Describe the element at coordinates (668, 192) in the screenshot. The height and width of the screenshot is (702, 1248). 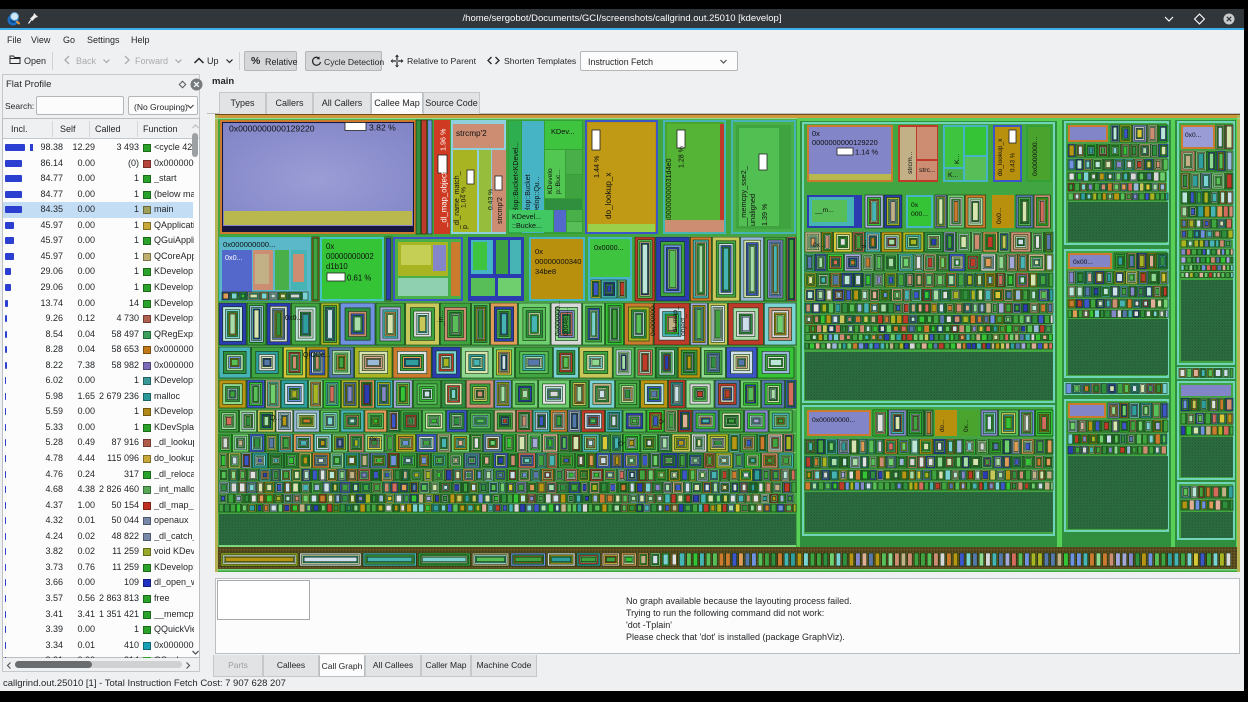
I see `svg-text: 0x00000000031d4e0` at that location.